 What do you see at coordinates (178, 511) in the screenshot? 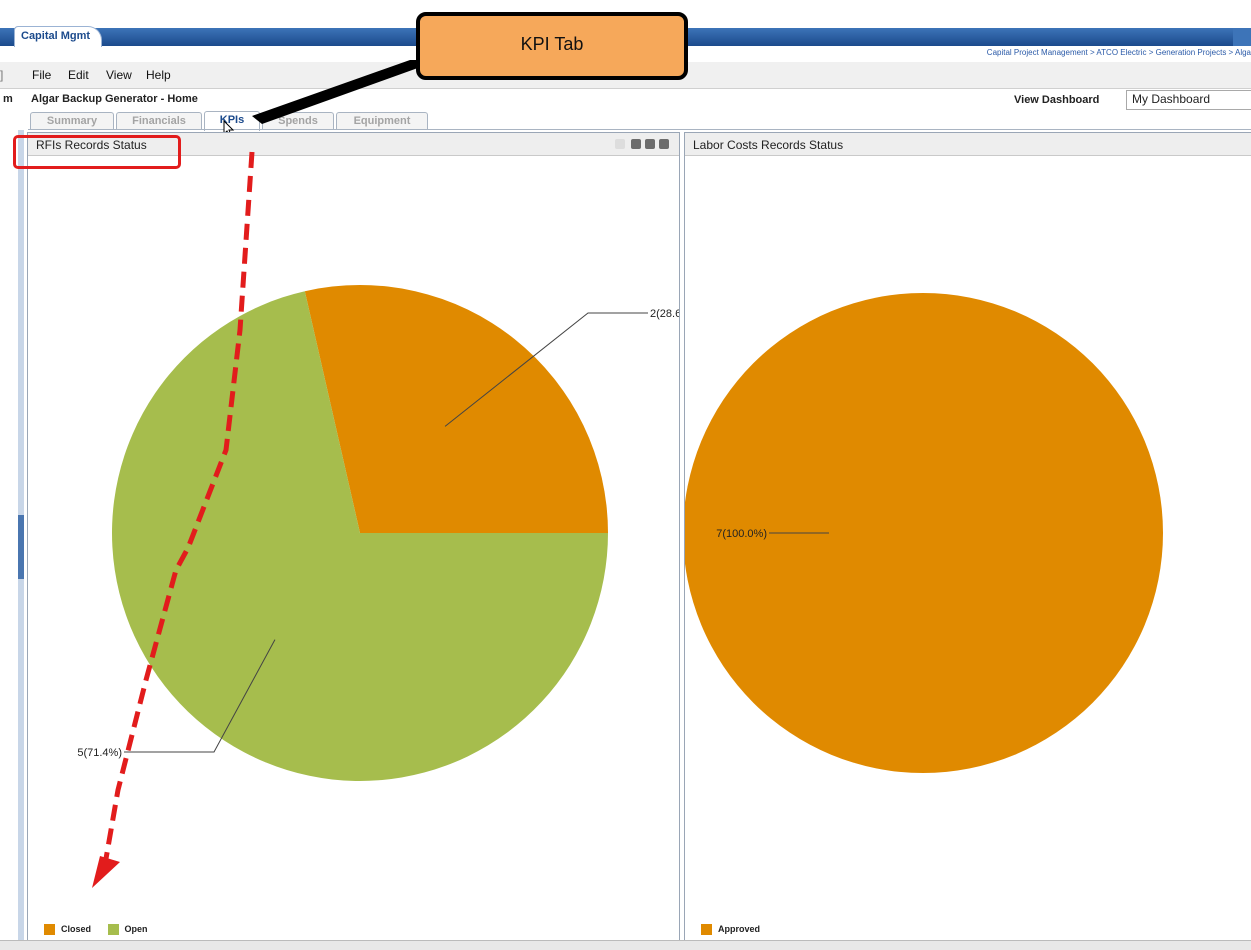
I see `red-dashed-arrow-line` at bounding box center [178, 511].